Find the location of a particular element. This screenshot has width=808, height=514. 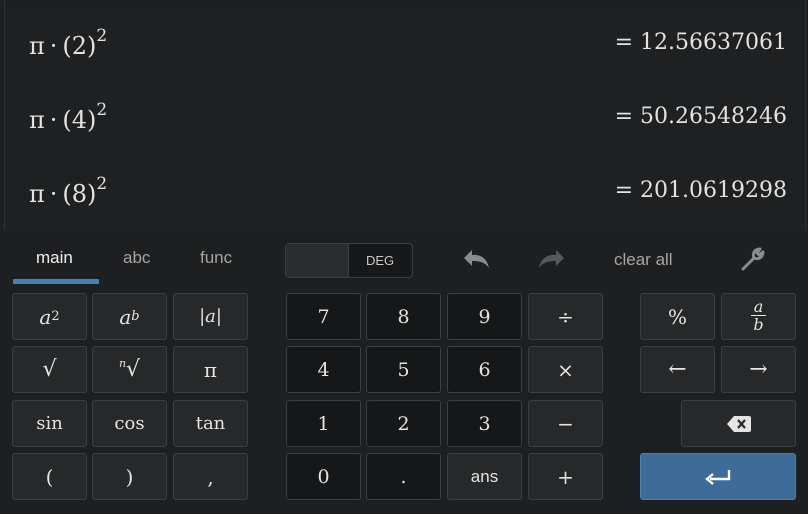

pi-button: π is located at coordinates (210, 369).